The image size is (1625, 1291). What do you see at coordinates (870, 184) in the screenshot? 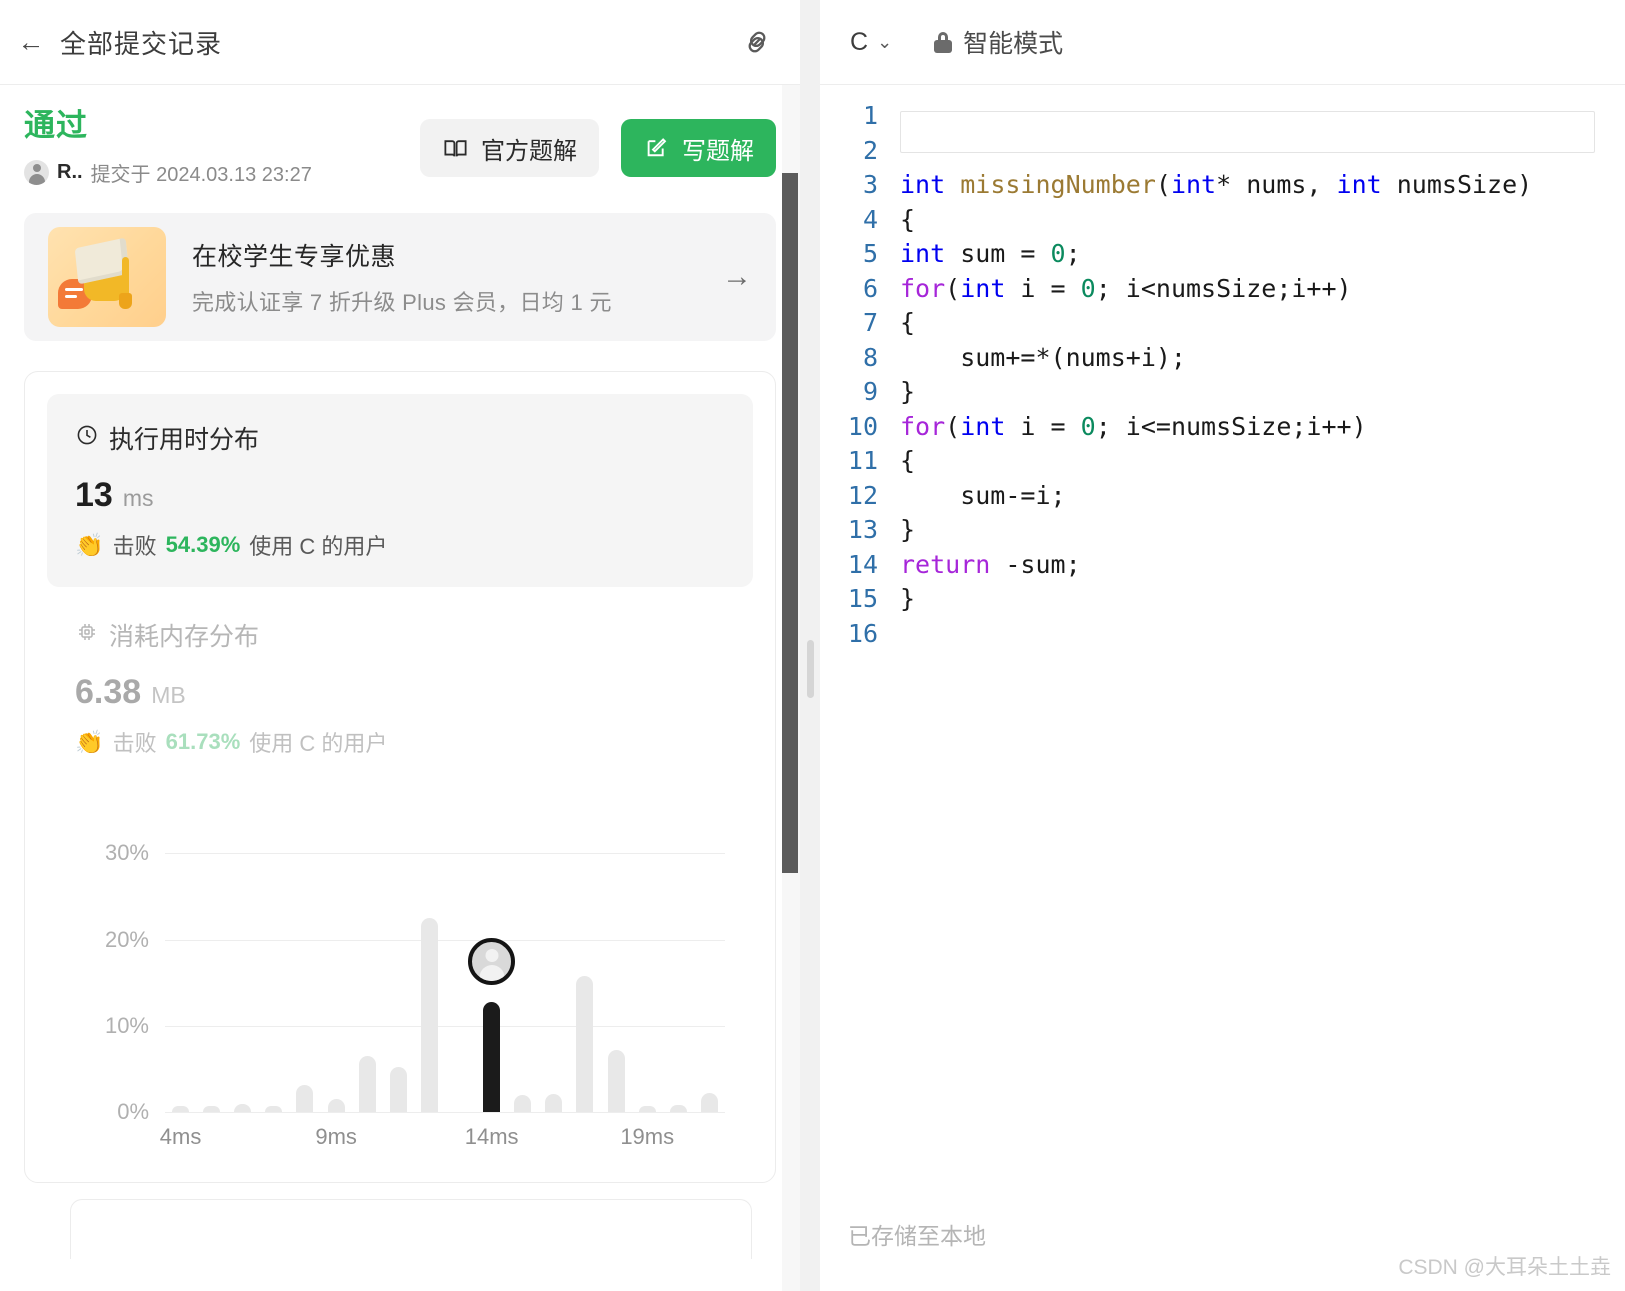
I see `line-number: 3` at bounding box center [870, 184].